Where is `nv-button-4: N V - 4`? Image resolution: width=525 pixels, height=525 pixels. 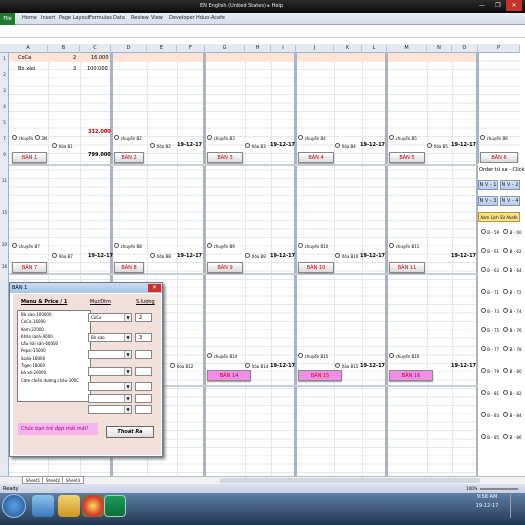 nv-button-4: N V - 4 is located at coordinates (510, 201).